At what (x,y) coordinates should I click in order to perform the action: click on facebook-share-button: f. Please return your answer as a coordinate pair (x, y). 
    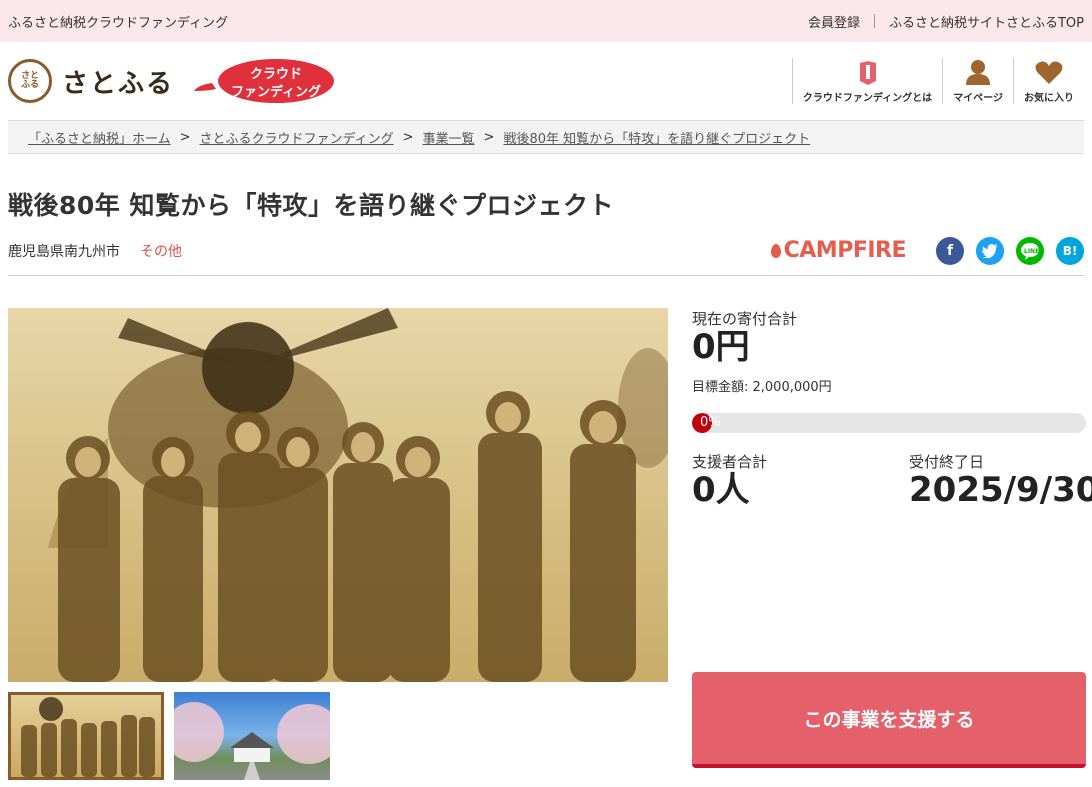
    Looking at the image, I should click on (950, 250).